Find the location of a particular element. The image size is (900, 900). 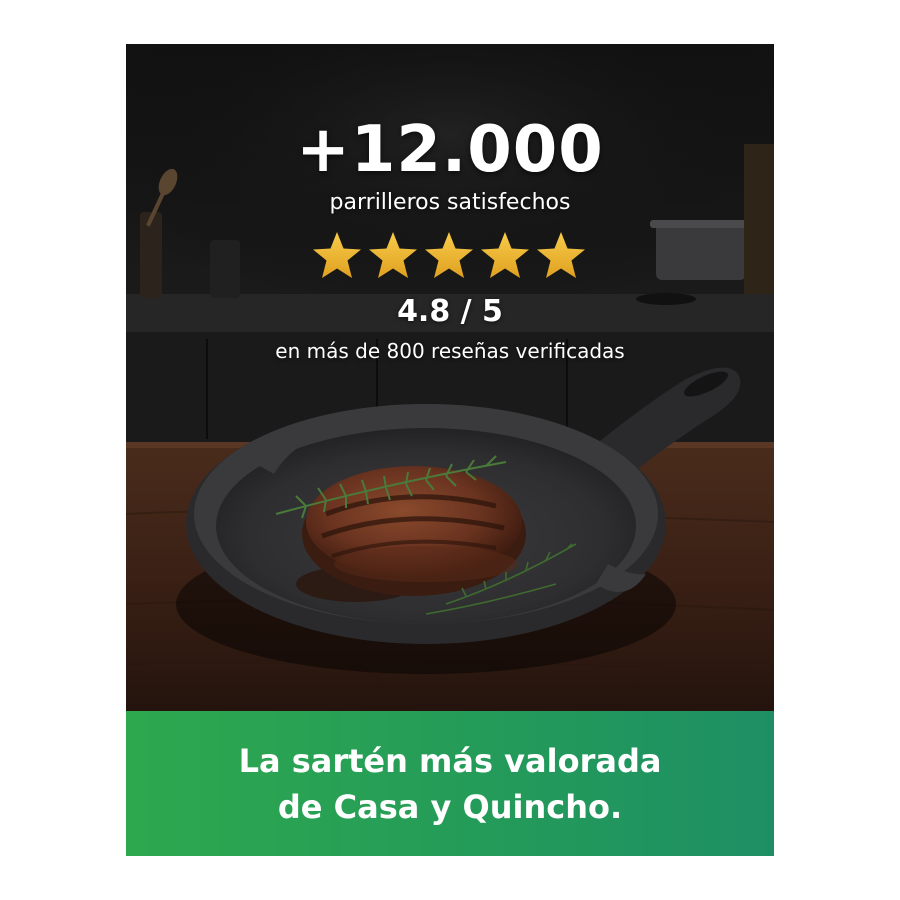

review-count-text: en más de 800 reseñas verificadas is located at coordinates (450, 351).